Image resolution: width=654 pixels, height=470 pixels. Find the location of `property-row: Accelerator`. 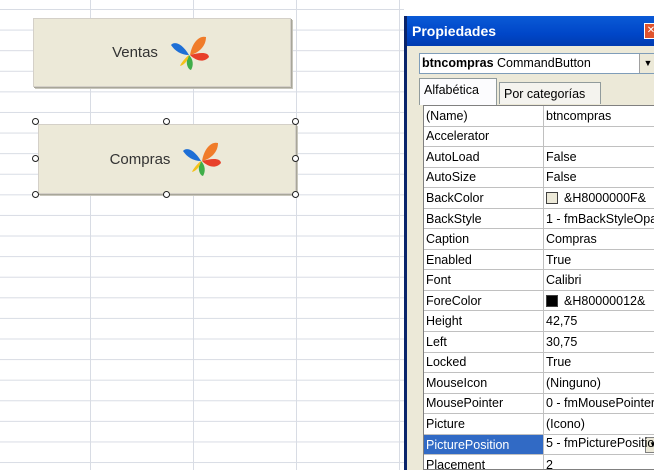

property-row: Accelerator is located at coordinates (539, 137).